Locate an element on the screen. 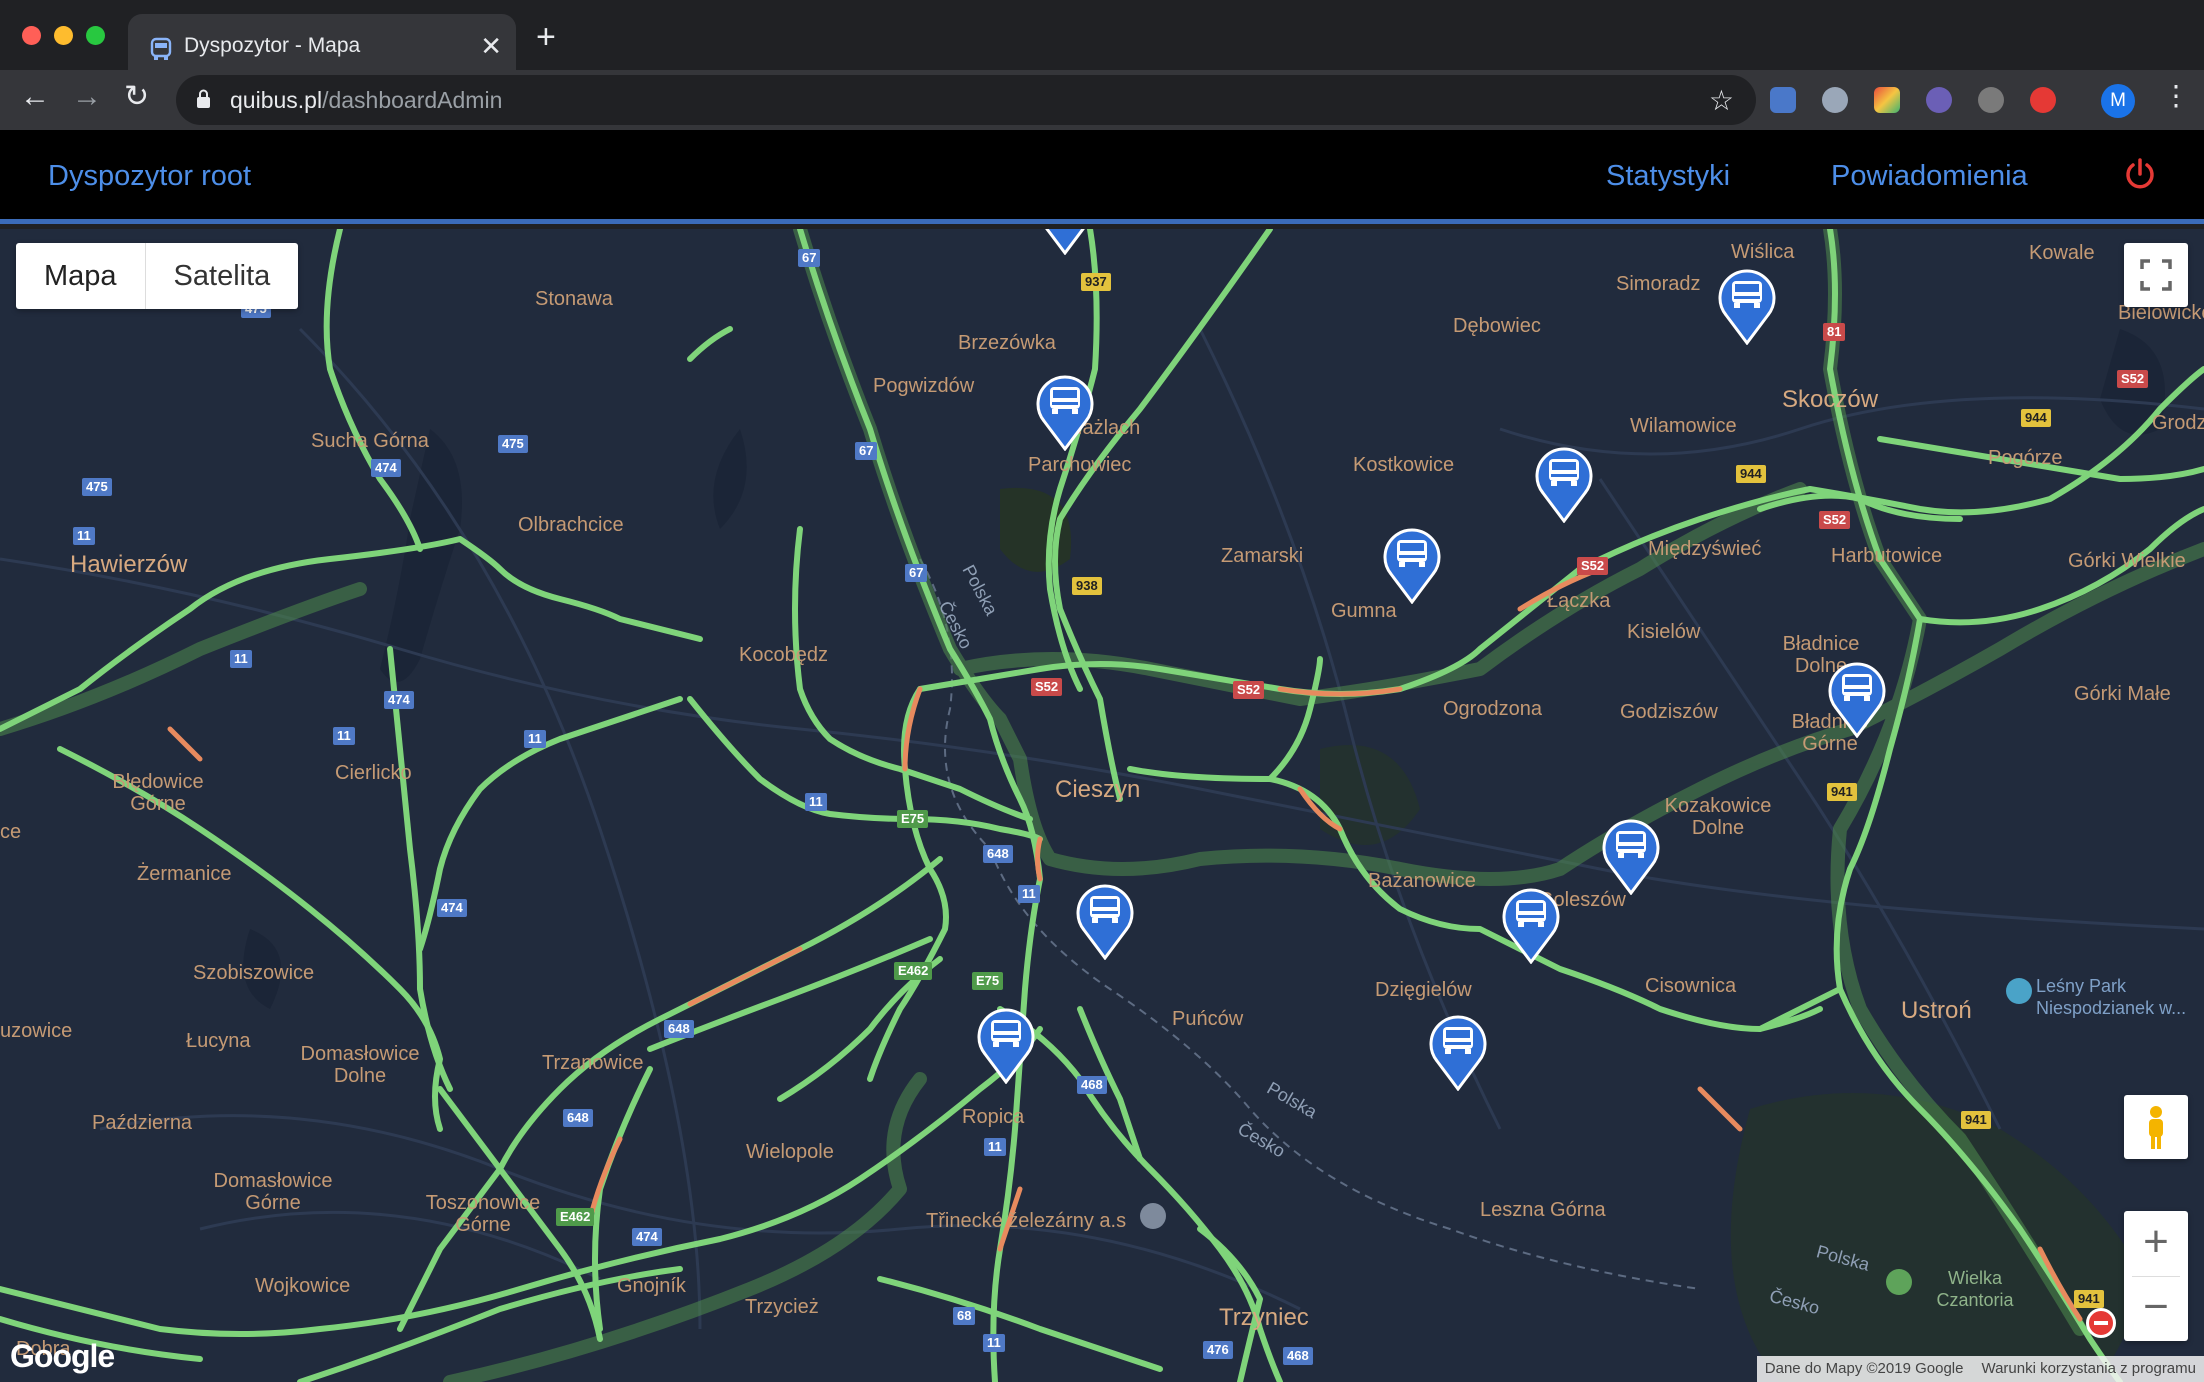 Image resolution: width=2204 pixels, height=1382 pixels. place-label: Sucha Górna is located at coordinates (370, 441).